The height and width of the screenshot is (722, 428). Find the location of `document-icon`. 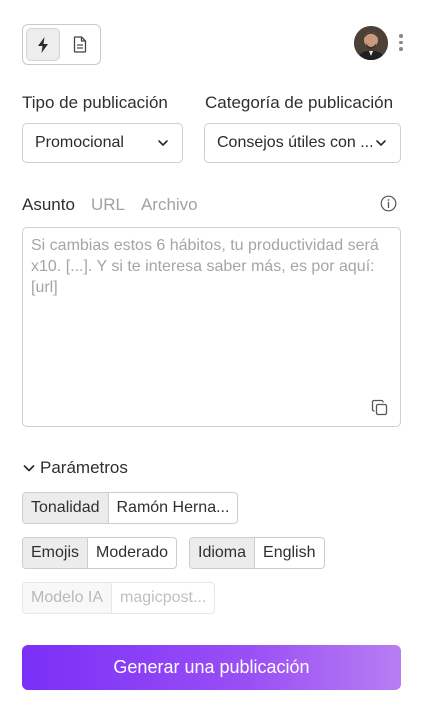

document-icon is located at coordinates (80, 44).